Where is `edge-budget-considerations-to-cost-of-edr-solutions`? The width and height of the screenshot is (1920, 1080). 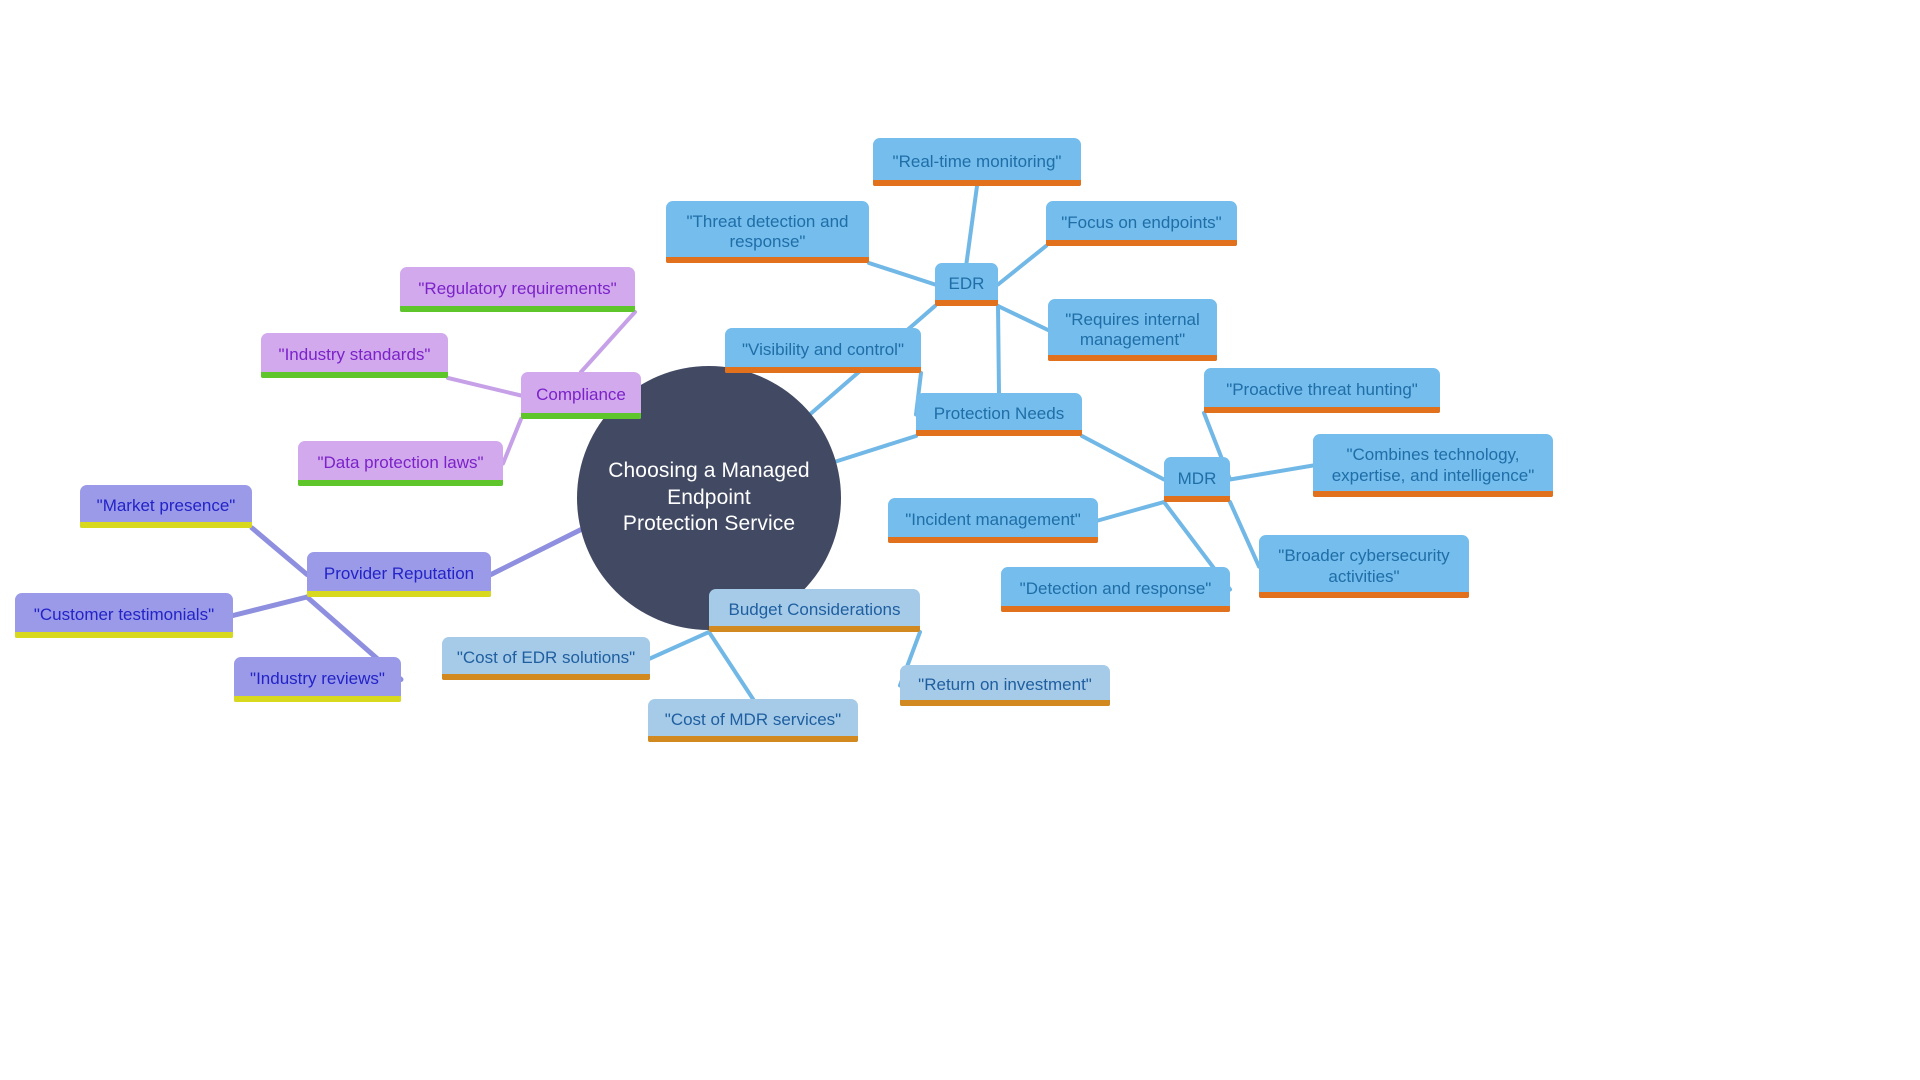 edge-budget-considerations-to-cost-of-edr-solutions is located at coordinates (679, 645).